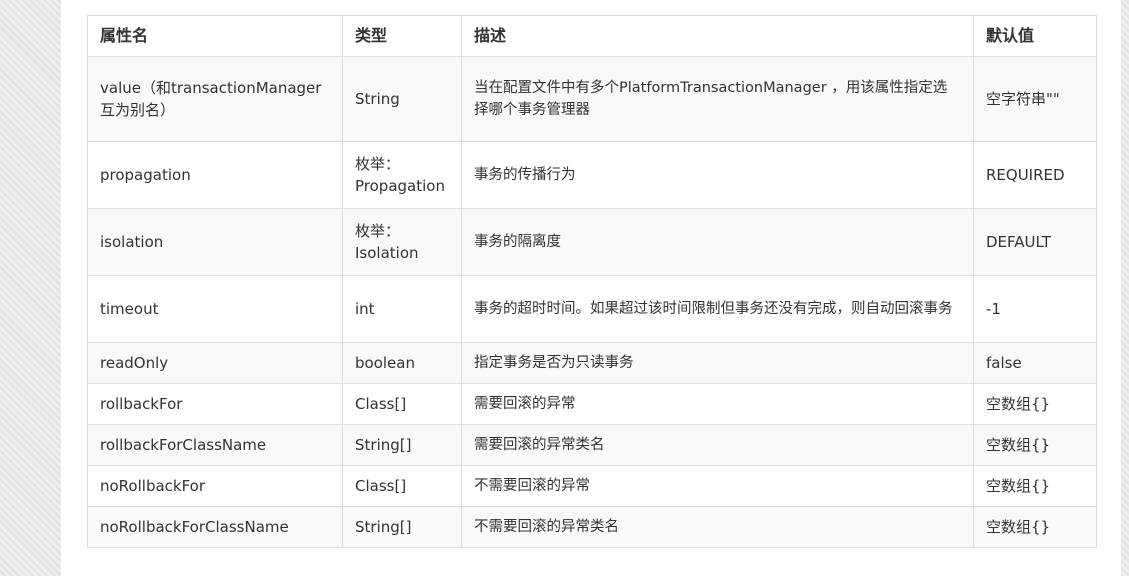 The width and height of the screenshot is (1129, 576). What do you see at coordinates (717, 363) in the screenshot?
I see `cell-description: 指定事务是否为只读事务` at bounding box center [717, 363].